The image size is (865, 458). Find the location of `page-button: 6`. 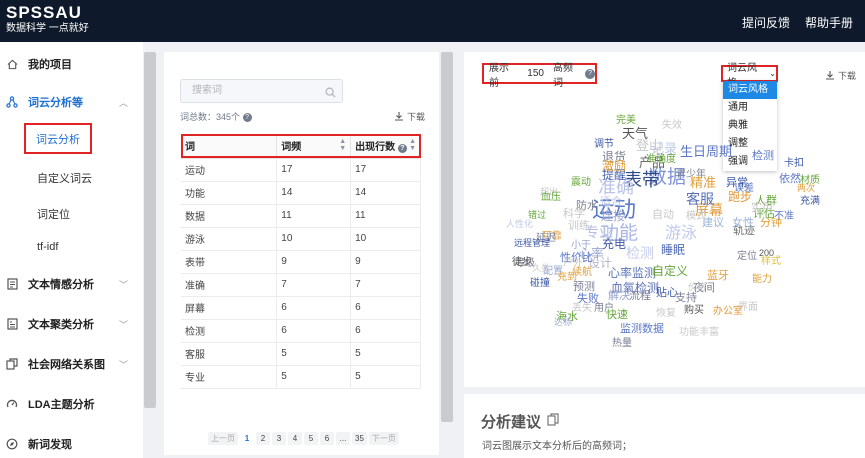

page-button: 6 is located at coordinates (327, 438).